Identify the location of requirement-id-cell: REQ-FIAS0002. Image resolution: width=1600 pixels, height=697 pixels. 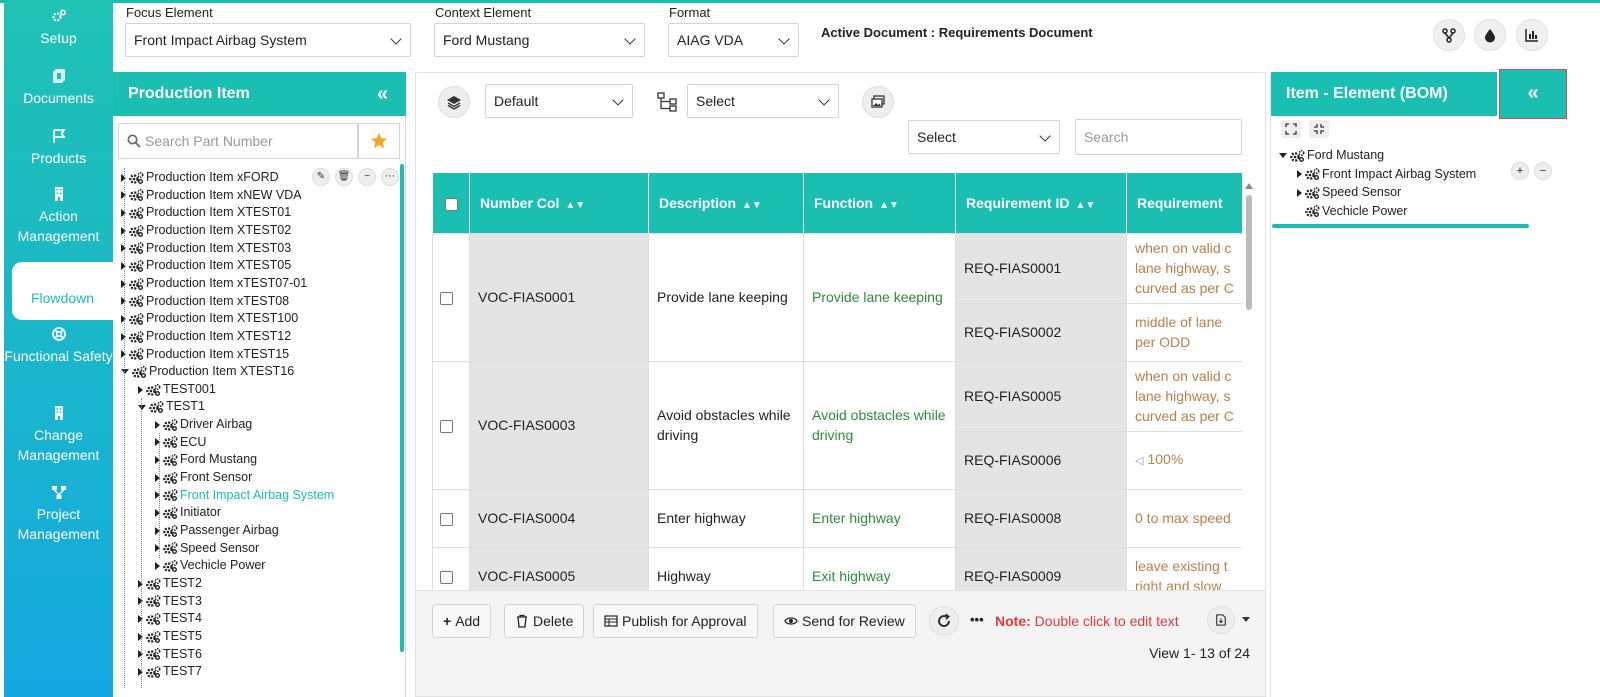
(1041, 332).